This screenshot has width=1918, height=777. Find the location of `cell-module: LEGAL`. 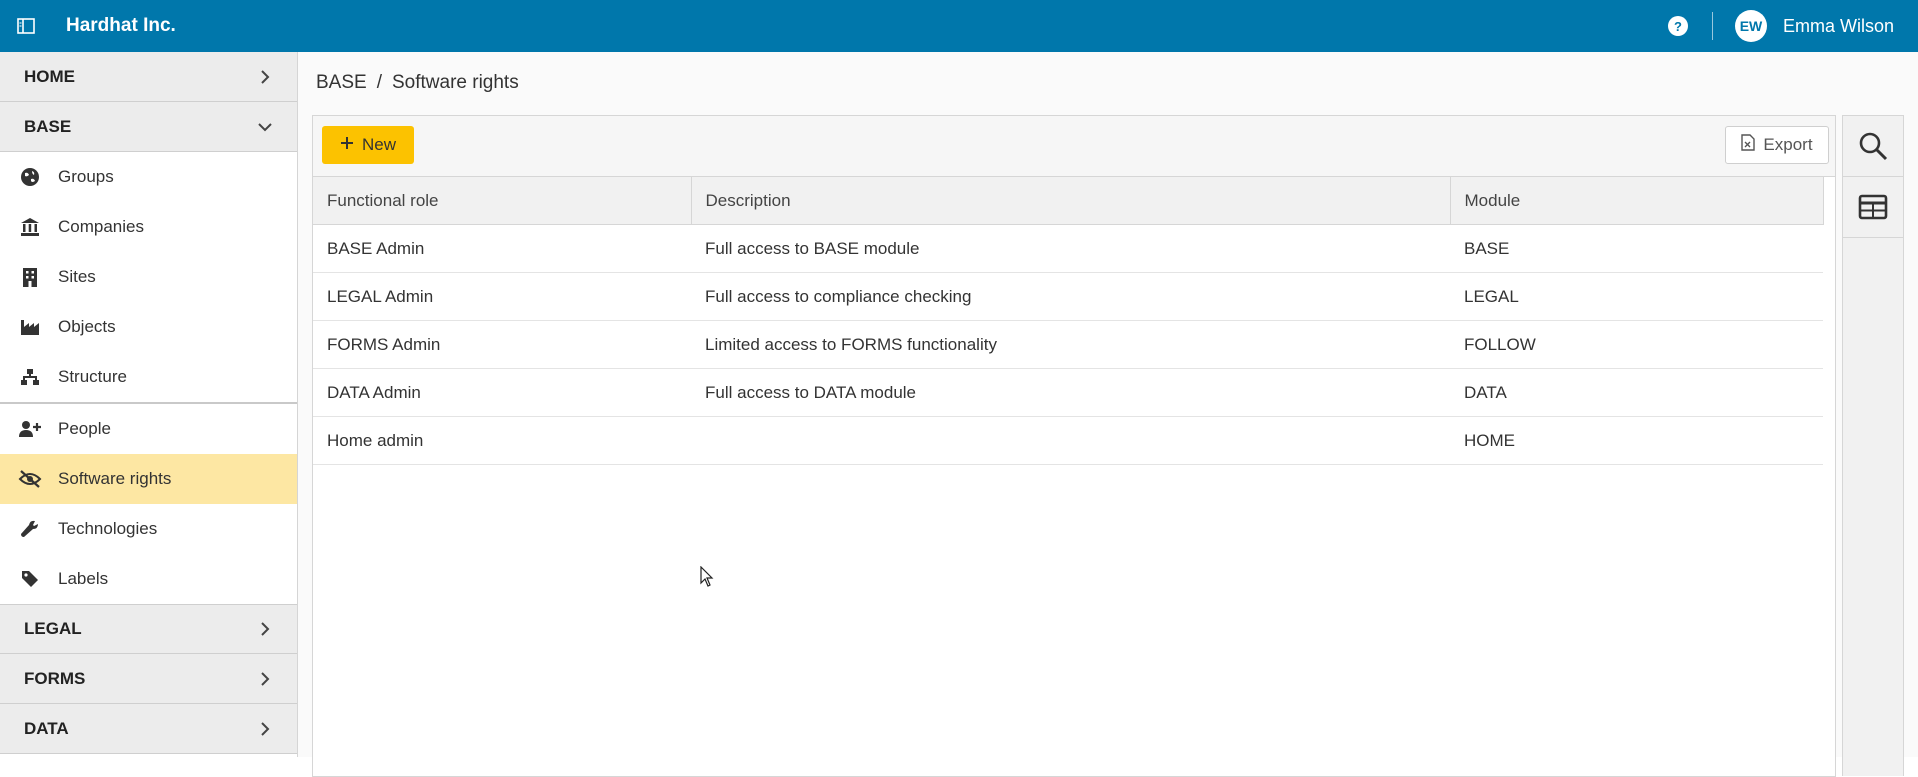

cell-module: LEGAL is located at coordinates (1636, 296).